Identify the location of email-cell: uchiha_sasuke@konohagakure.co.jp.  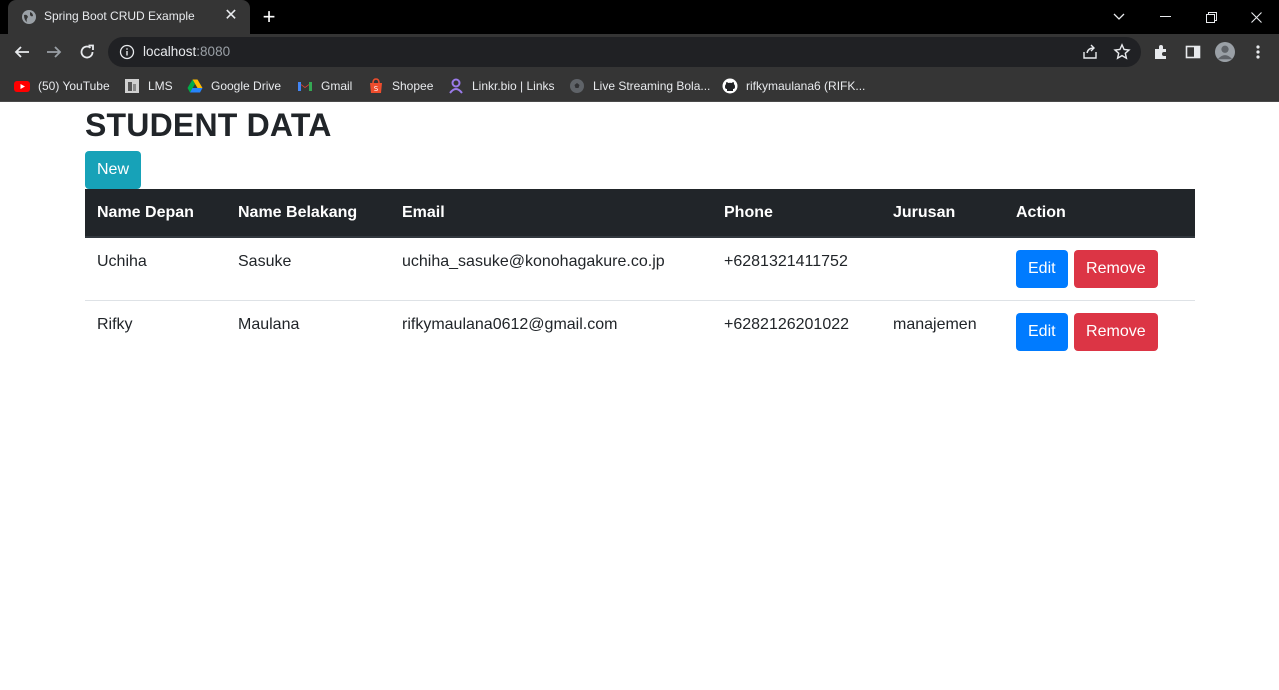
(551, 269).